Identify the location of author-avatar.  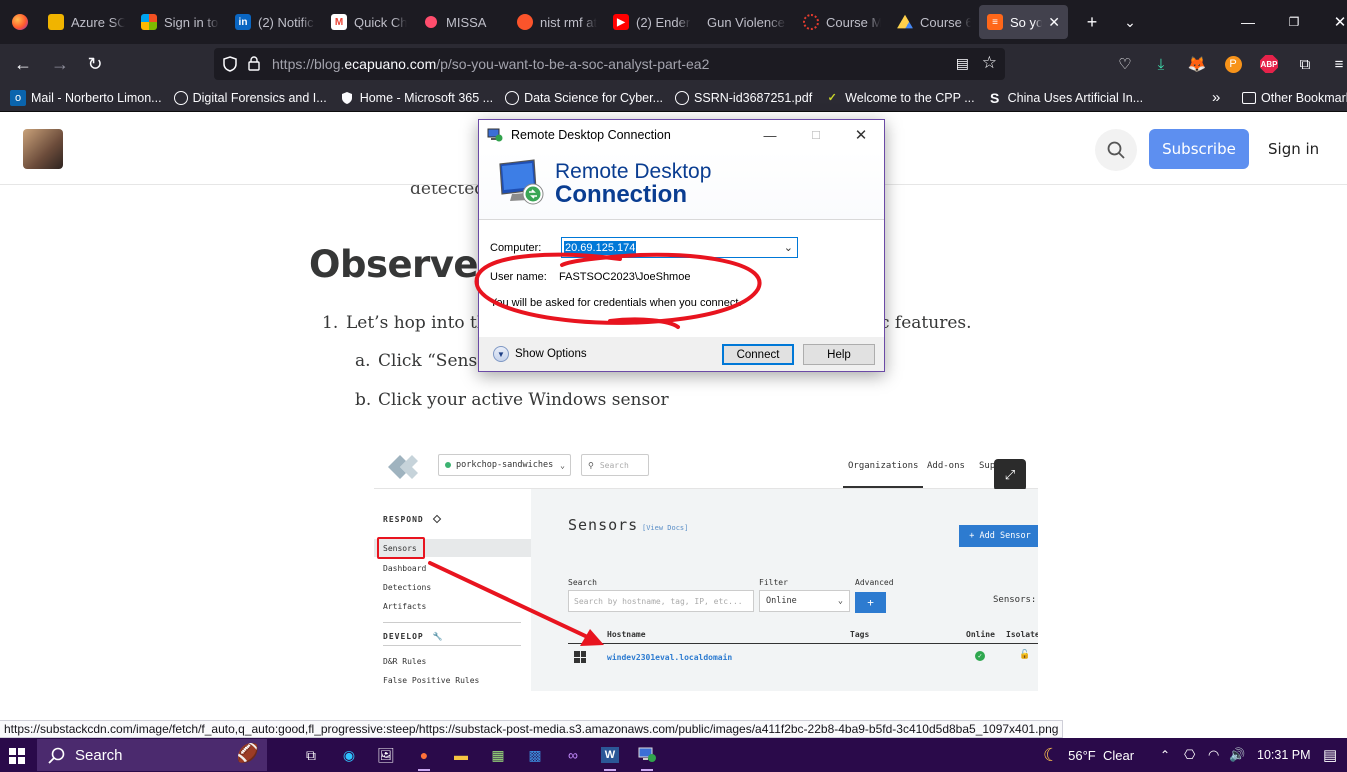
(43, 149).